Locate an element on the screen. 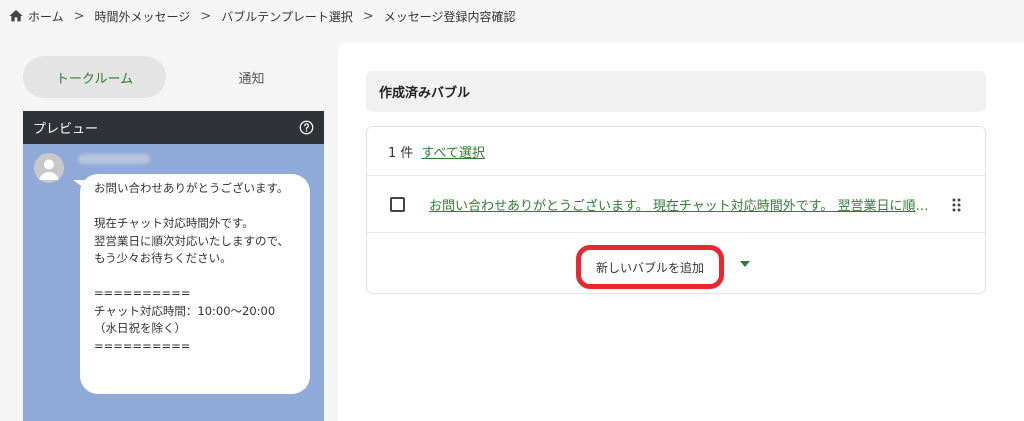 The width and height of the screenshot is (1024, 421). breadcrumb-bubble-template-select: バブルテンプレート選択 is located at coordinates (287, 16).